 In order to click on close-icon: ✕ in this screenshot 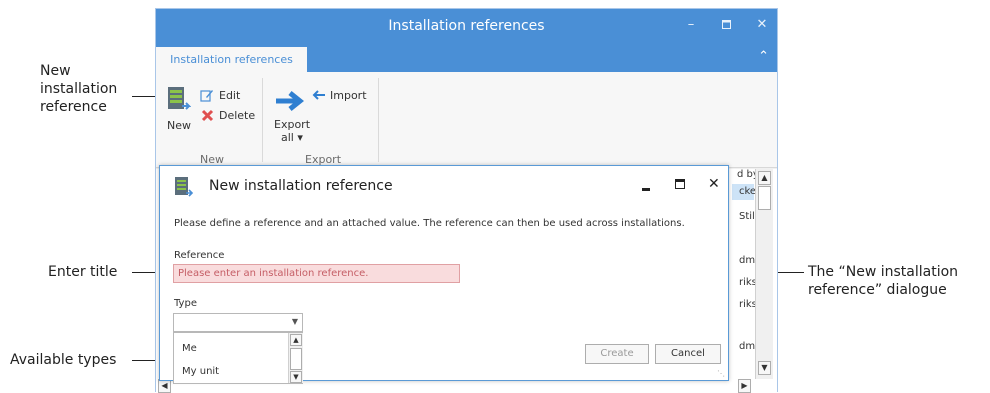, I will do `click(762, 25)`.